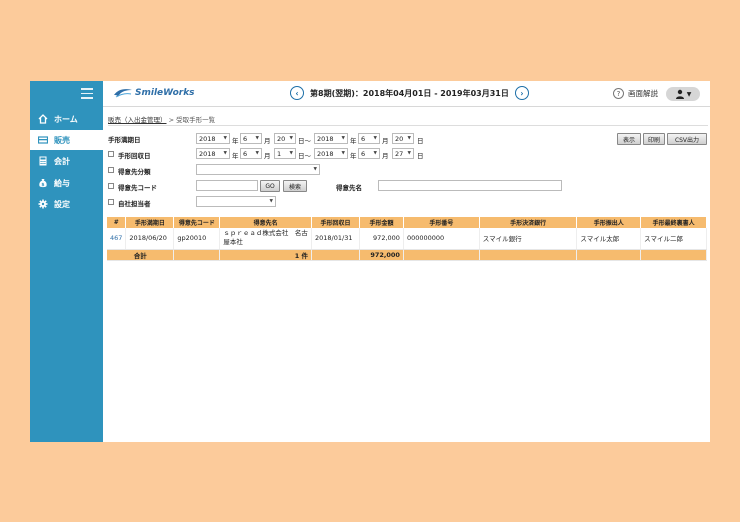  I want to click on col-header: 得意先コード, so click(197, 222).